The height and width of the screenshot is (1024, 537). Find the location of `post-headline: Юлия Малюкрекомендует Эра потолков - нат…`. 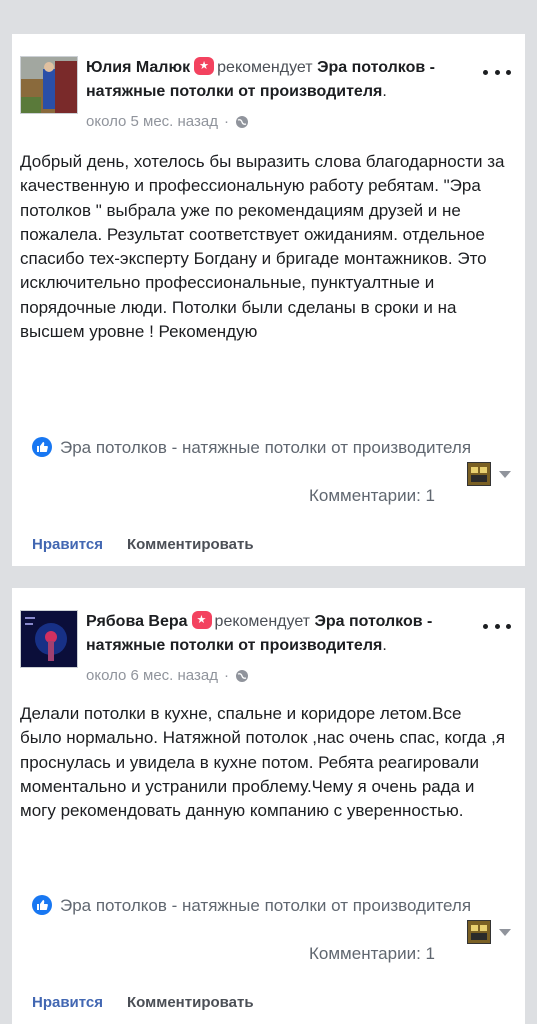

post-headline: Юлия Малюкрекомендует Эра потолков - нат… is located at coordinates (281, 95).